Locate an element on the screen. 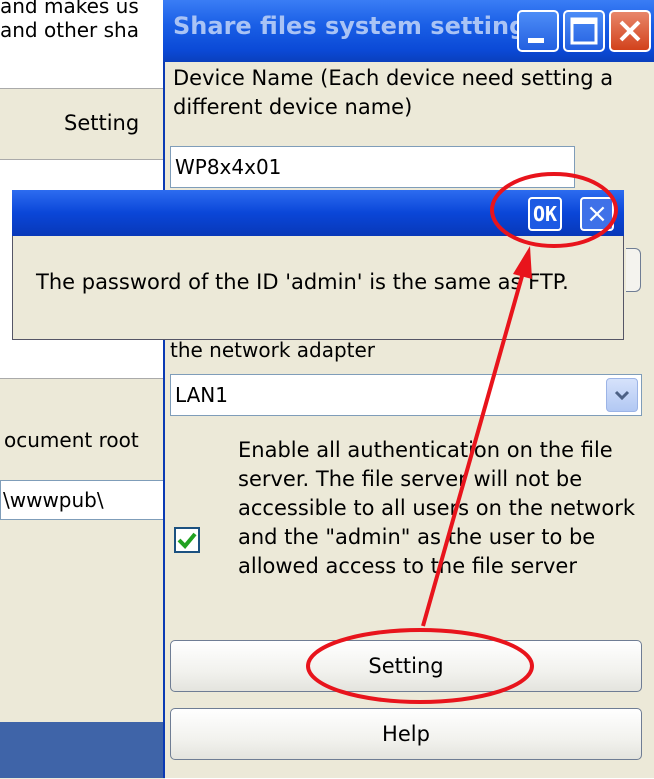 Image resolution: width=654 pixels, height=779 pixels. setting-highlight-ellipse is located at coordinates (420, 666).